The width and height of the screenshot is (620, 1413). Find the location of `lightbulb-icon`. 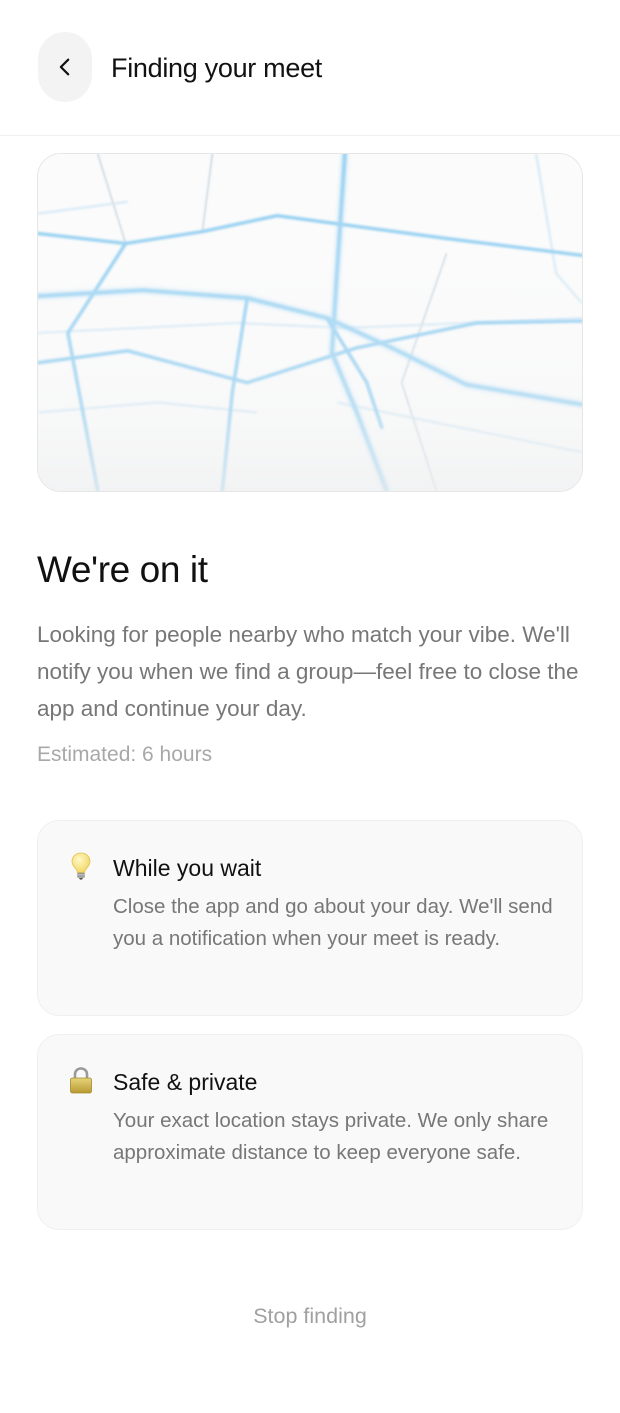

lightbulb-icon is located at coordinates (81, 866).